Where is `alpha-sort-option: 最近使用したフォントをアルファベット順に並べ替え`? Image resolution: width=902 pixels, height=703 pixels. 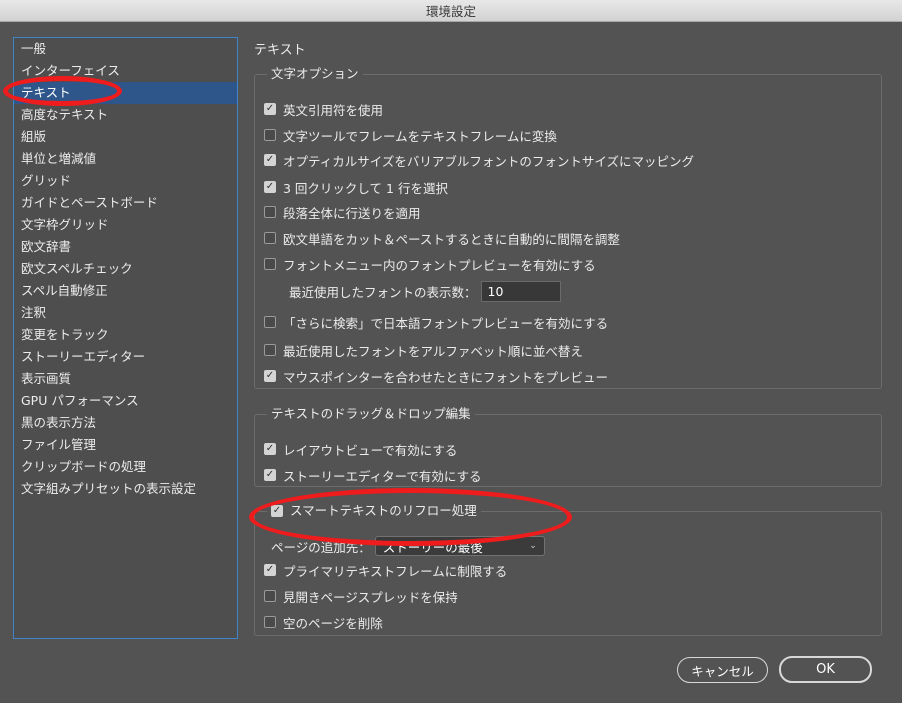
alpha-sort-option: 最近使用したフォントをアルファベット順に並べ替え is located at coordinates (423, 350).